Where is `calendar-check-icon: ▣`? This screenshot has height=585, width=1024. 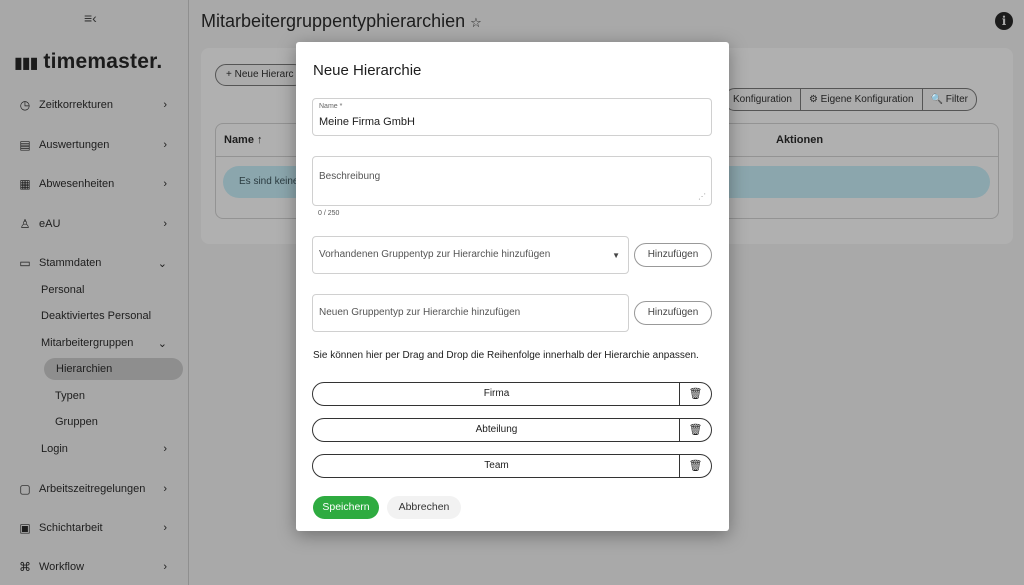 calendar-check-icon: ▣ is located at coordinates (25, 528).